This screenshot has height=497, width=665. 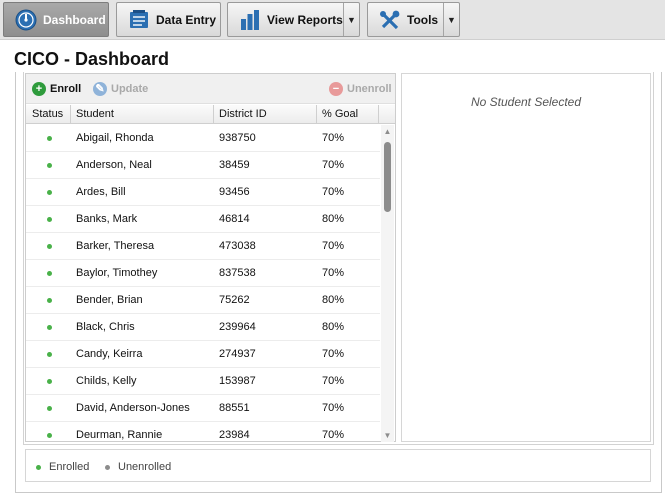 What do you see at coordinates (133, 408) in the screenshot?
I see `student-name: David, Anderson-Jones` at bounding box center [133, 408].